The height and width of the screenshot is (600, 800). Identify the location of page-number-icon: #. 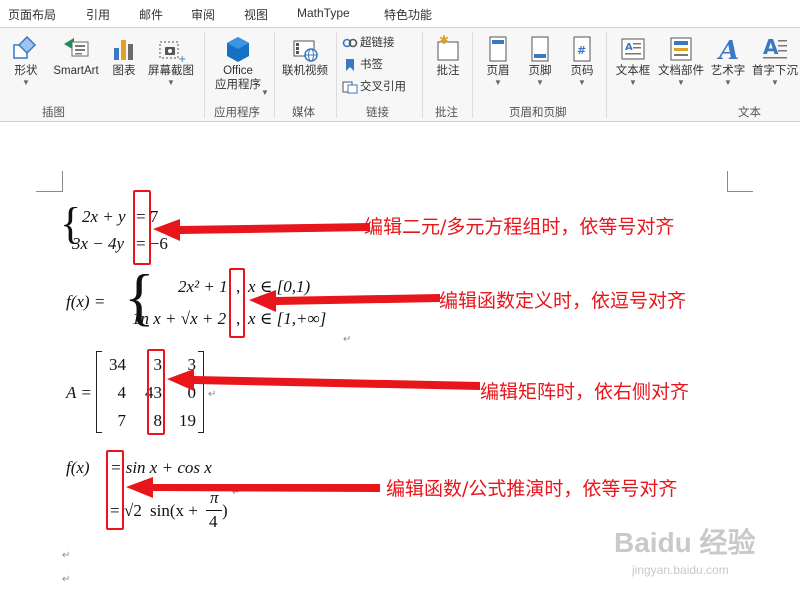
(582, 49).